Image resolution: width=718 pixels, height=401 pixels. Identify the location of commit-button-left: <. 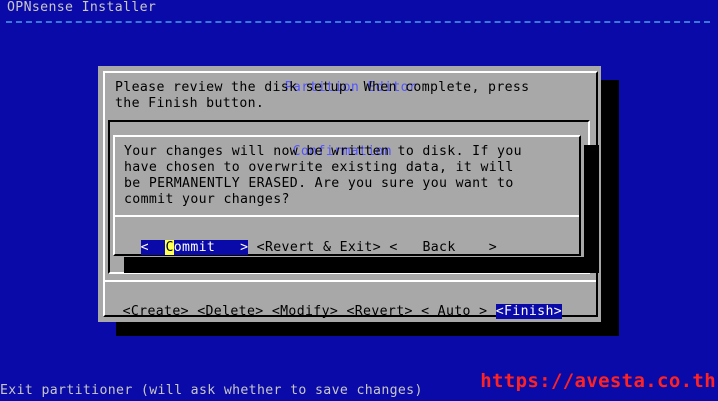
(153, 247).